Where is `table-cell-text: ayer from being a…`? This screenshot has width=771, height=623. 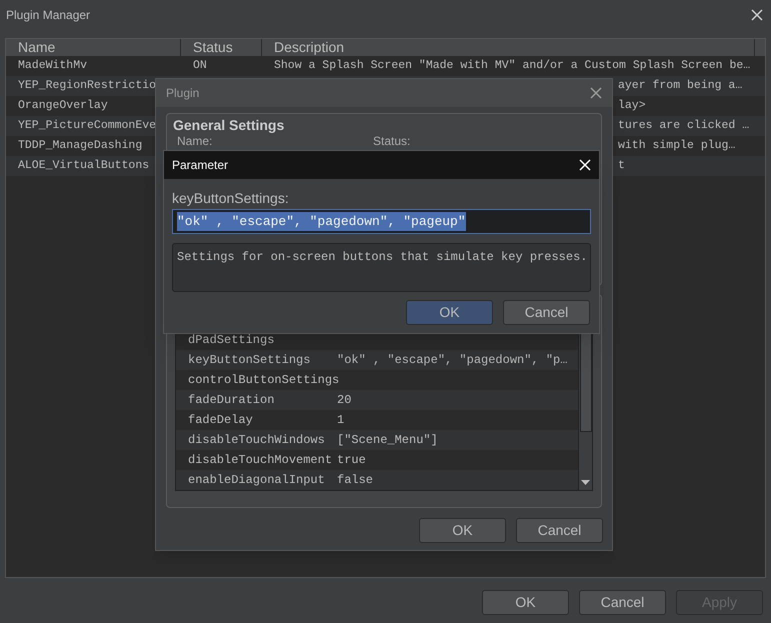
table-cell-text: ayer from being a… is located at coordinates (680, 86).